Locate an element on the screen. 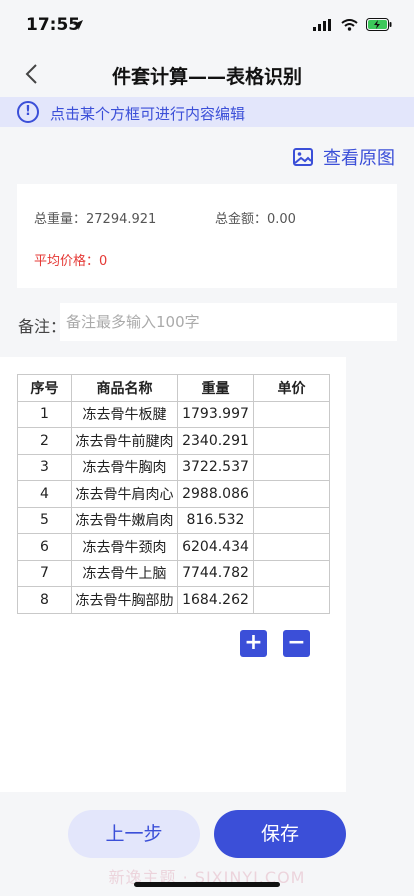 The width and height of the screenshot is (414, 896). header-index: 序号 is located at coordinates (44, 388).